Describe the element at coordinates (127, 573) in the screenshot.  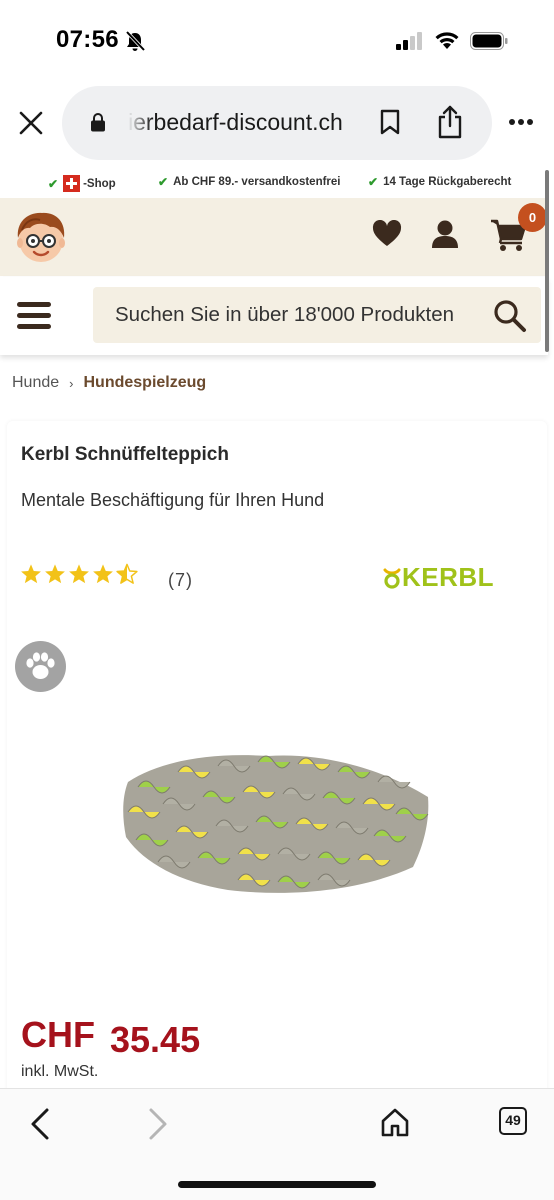
I see `star-half-icon` at that location.